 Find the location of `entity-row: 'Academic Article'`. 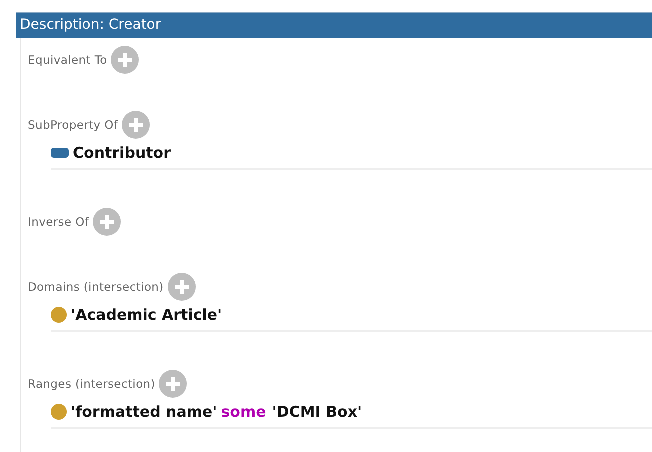

entity-row: 'Academic Article' is located at coordinates (351, 316).